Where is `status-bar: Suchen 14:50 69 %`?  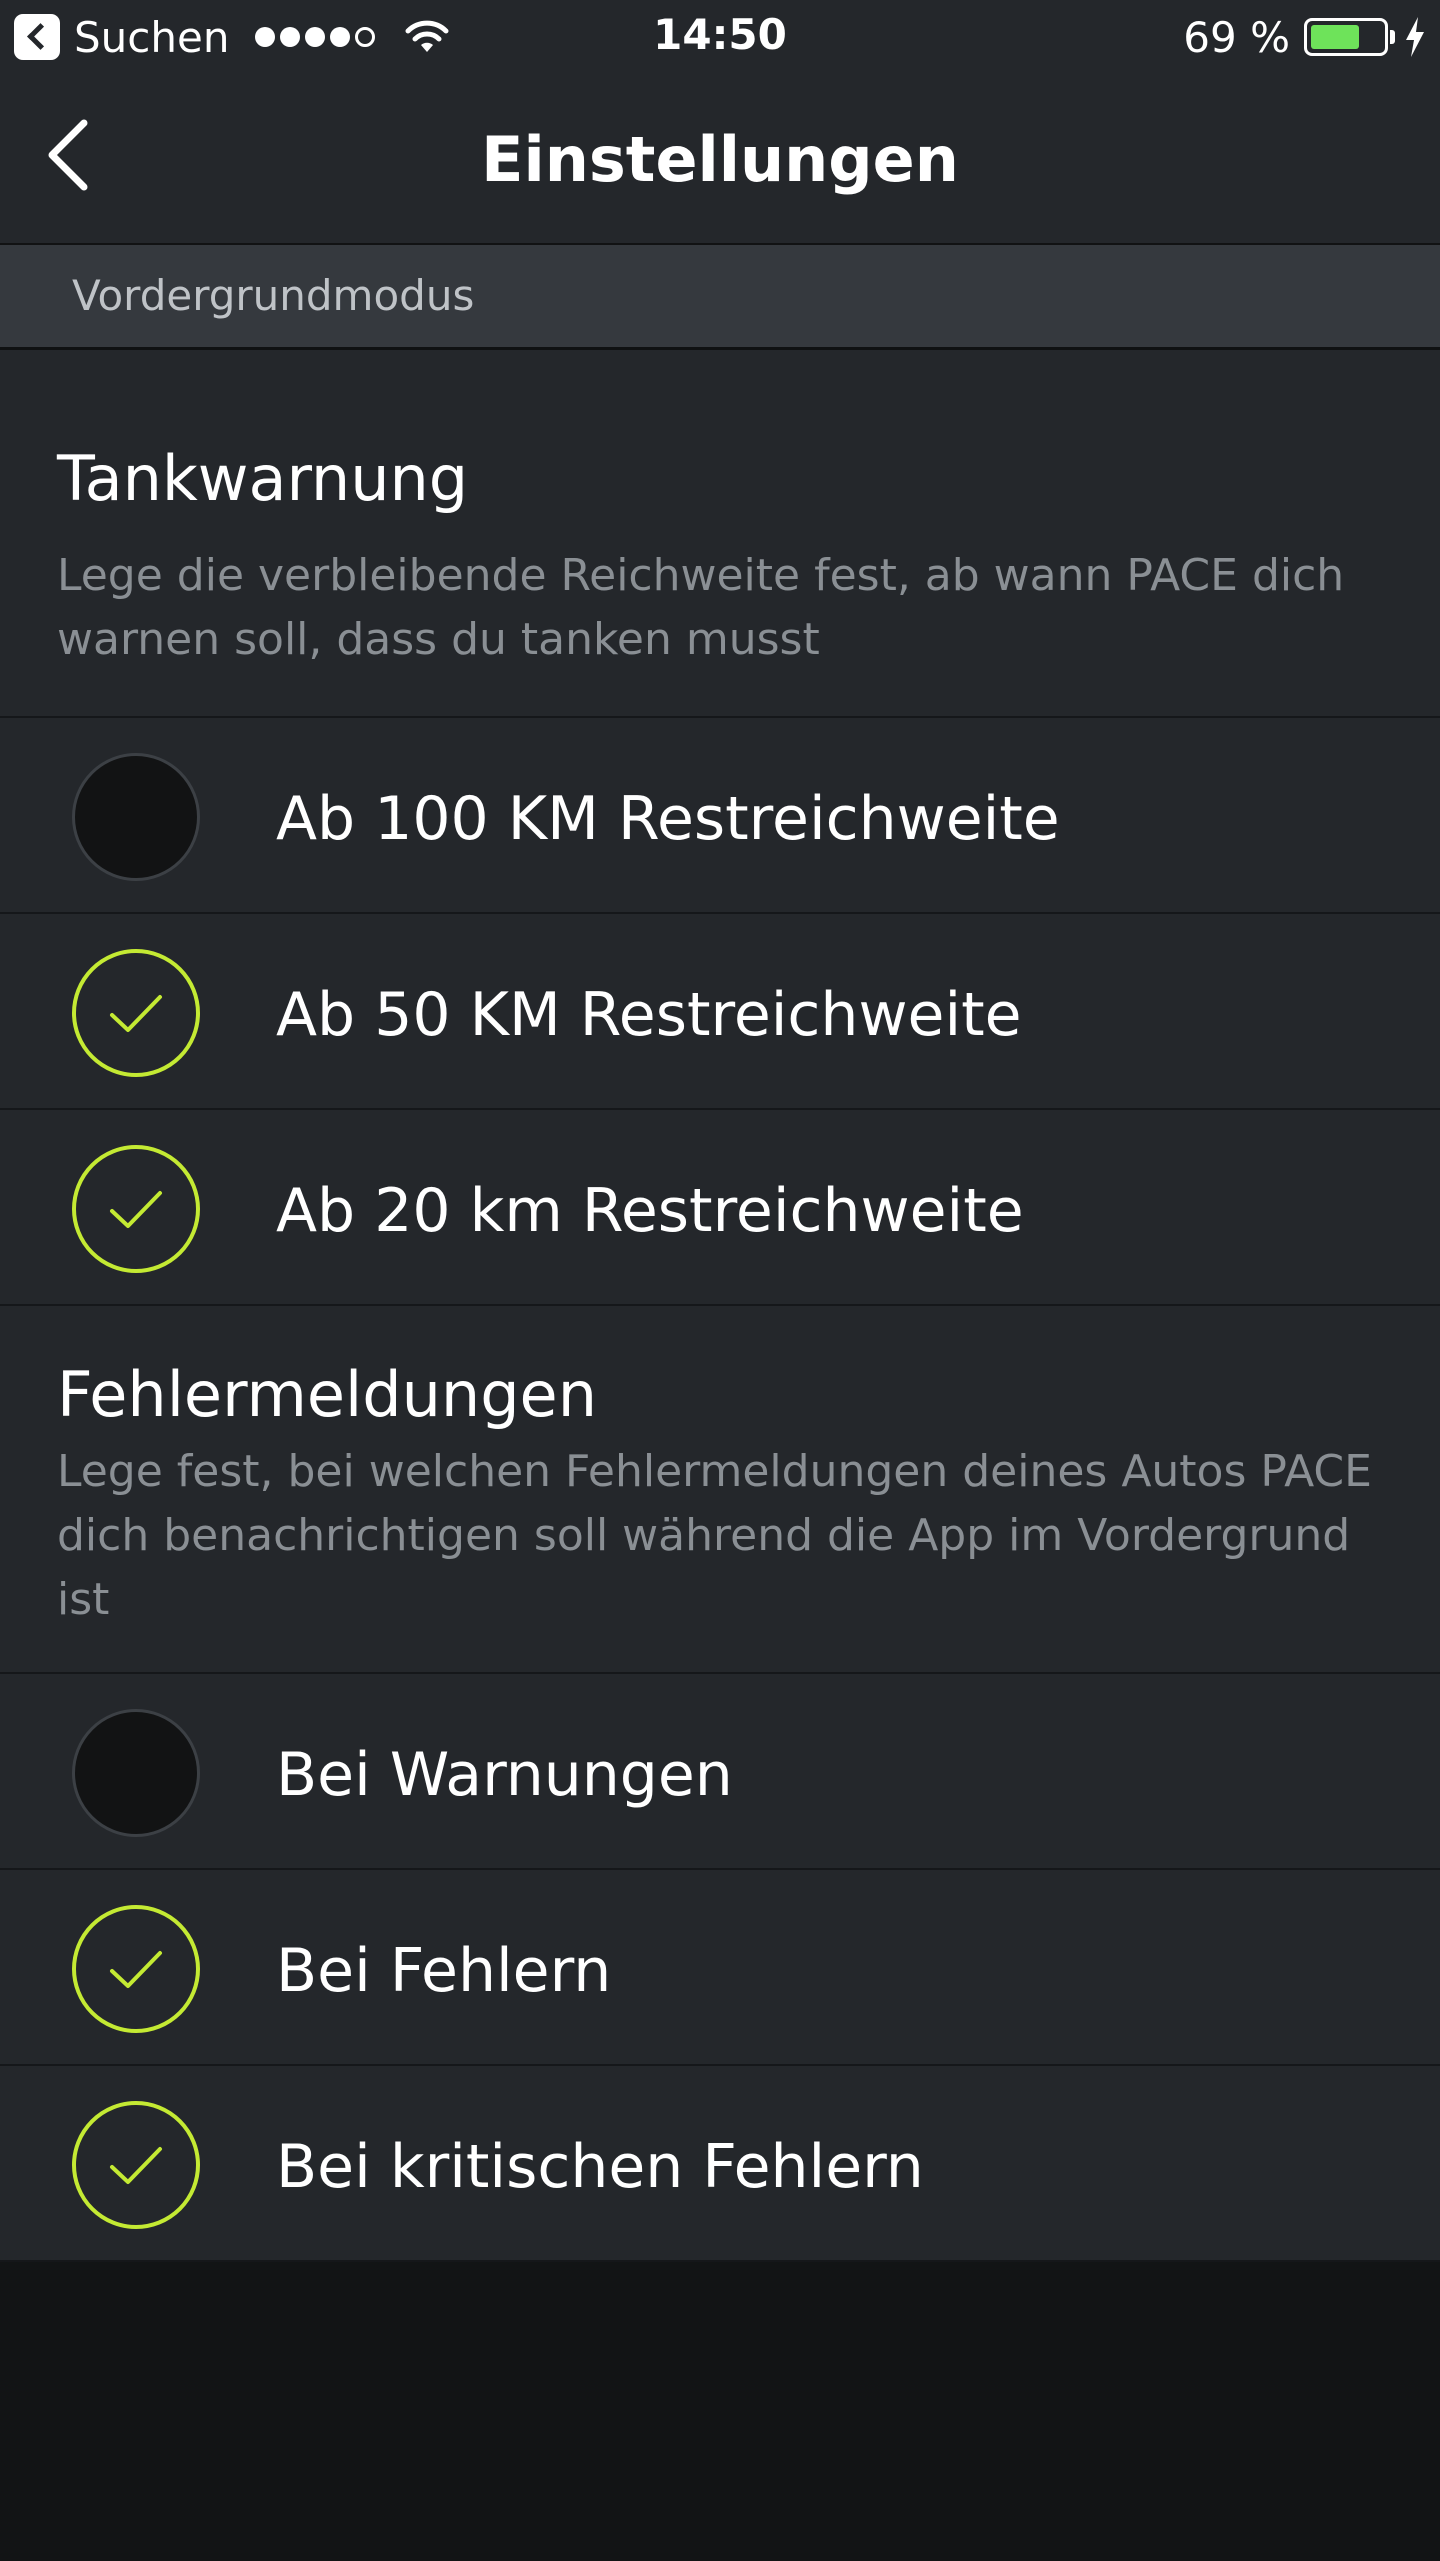
status-bar: Suchen 14:50 69 % is located at coordinates (720, 37).